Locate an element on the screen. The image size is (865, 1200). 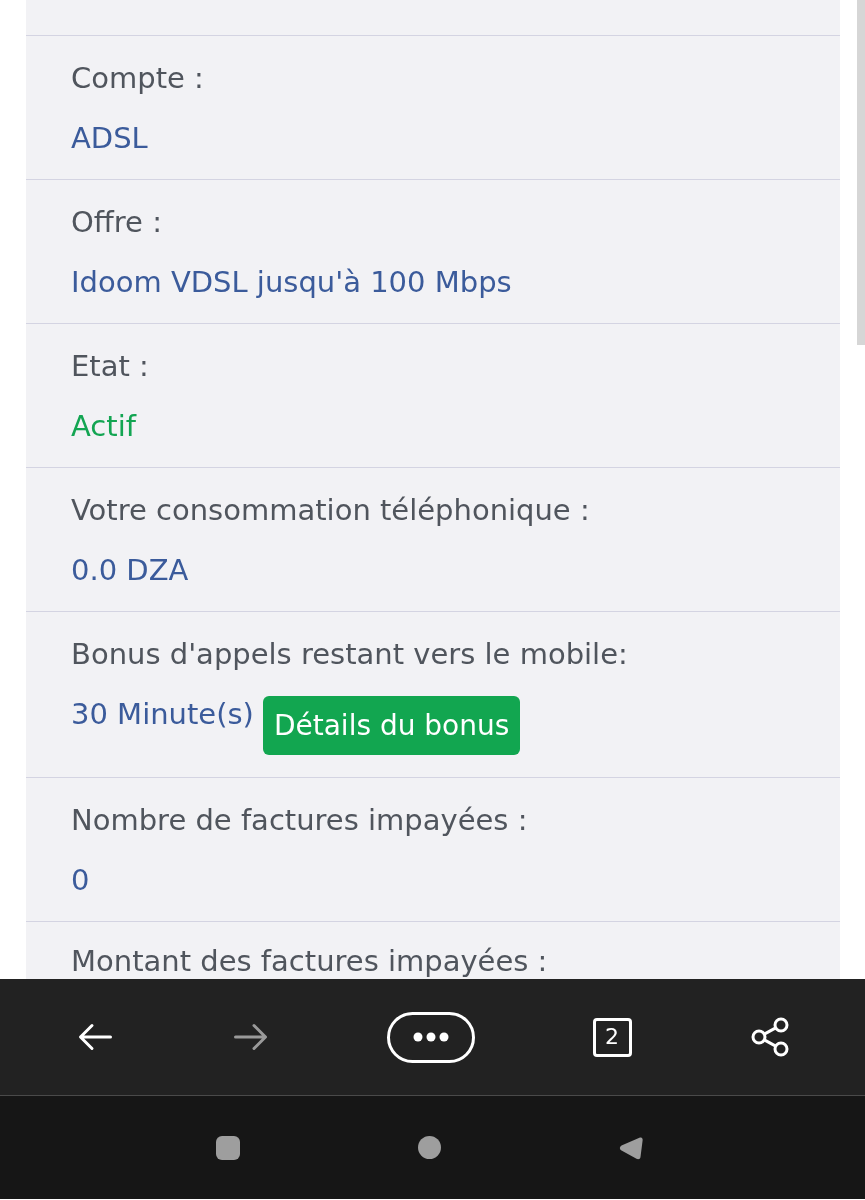
back-button is located at coordinates (95, 1037).